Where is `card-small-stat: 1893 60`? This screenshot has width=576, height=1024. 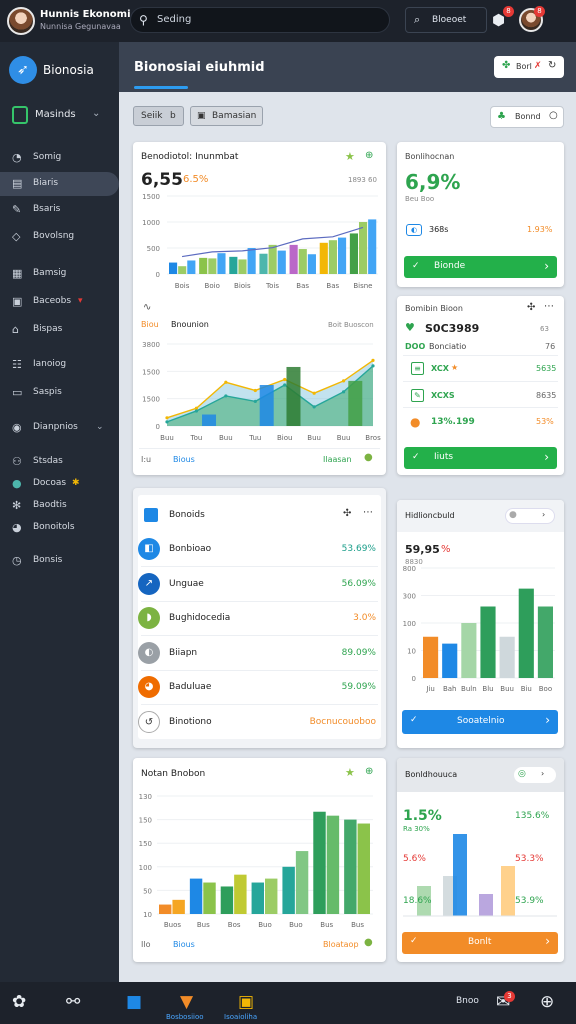 card-small-stat: 1893 60 is located at coordinates (362, 180).